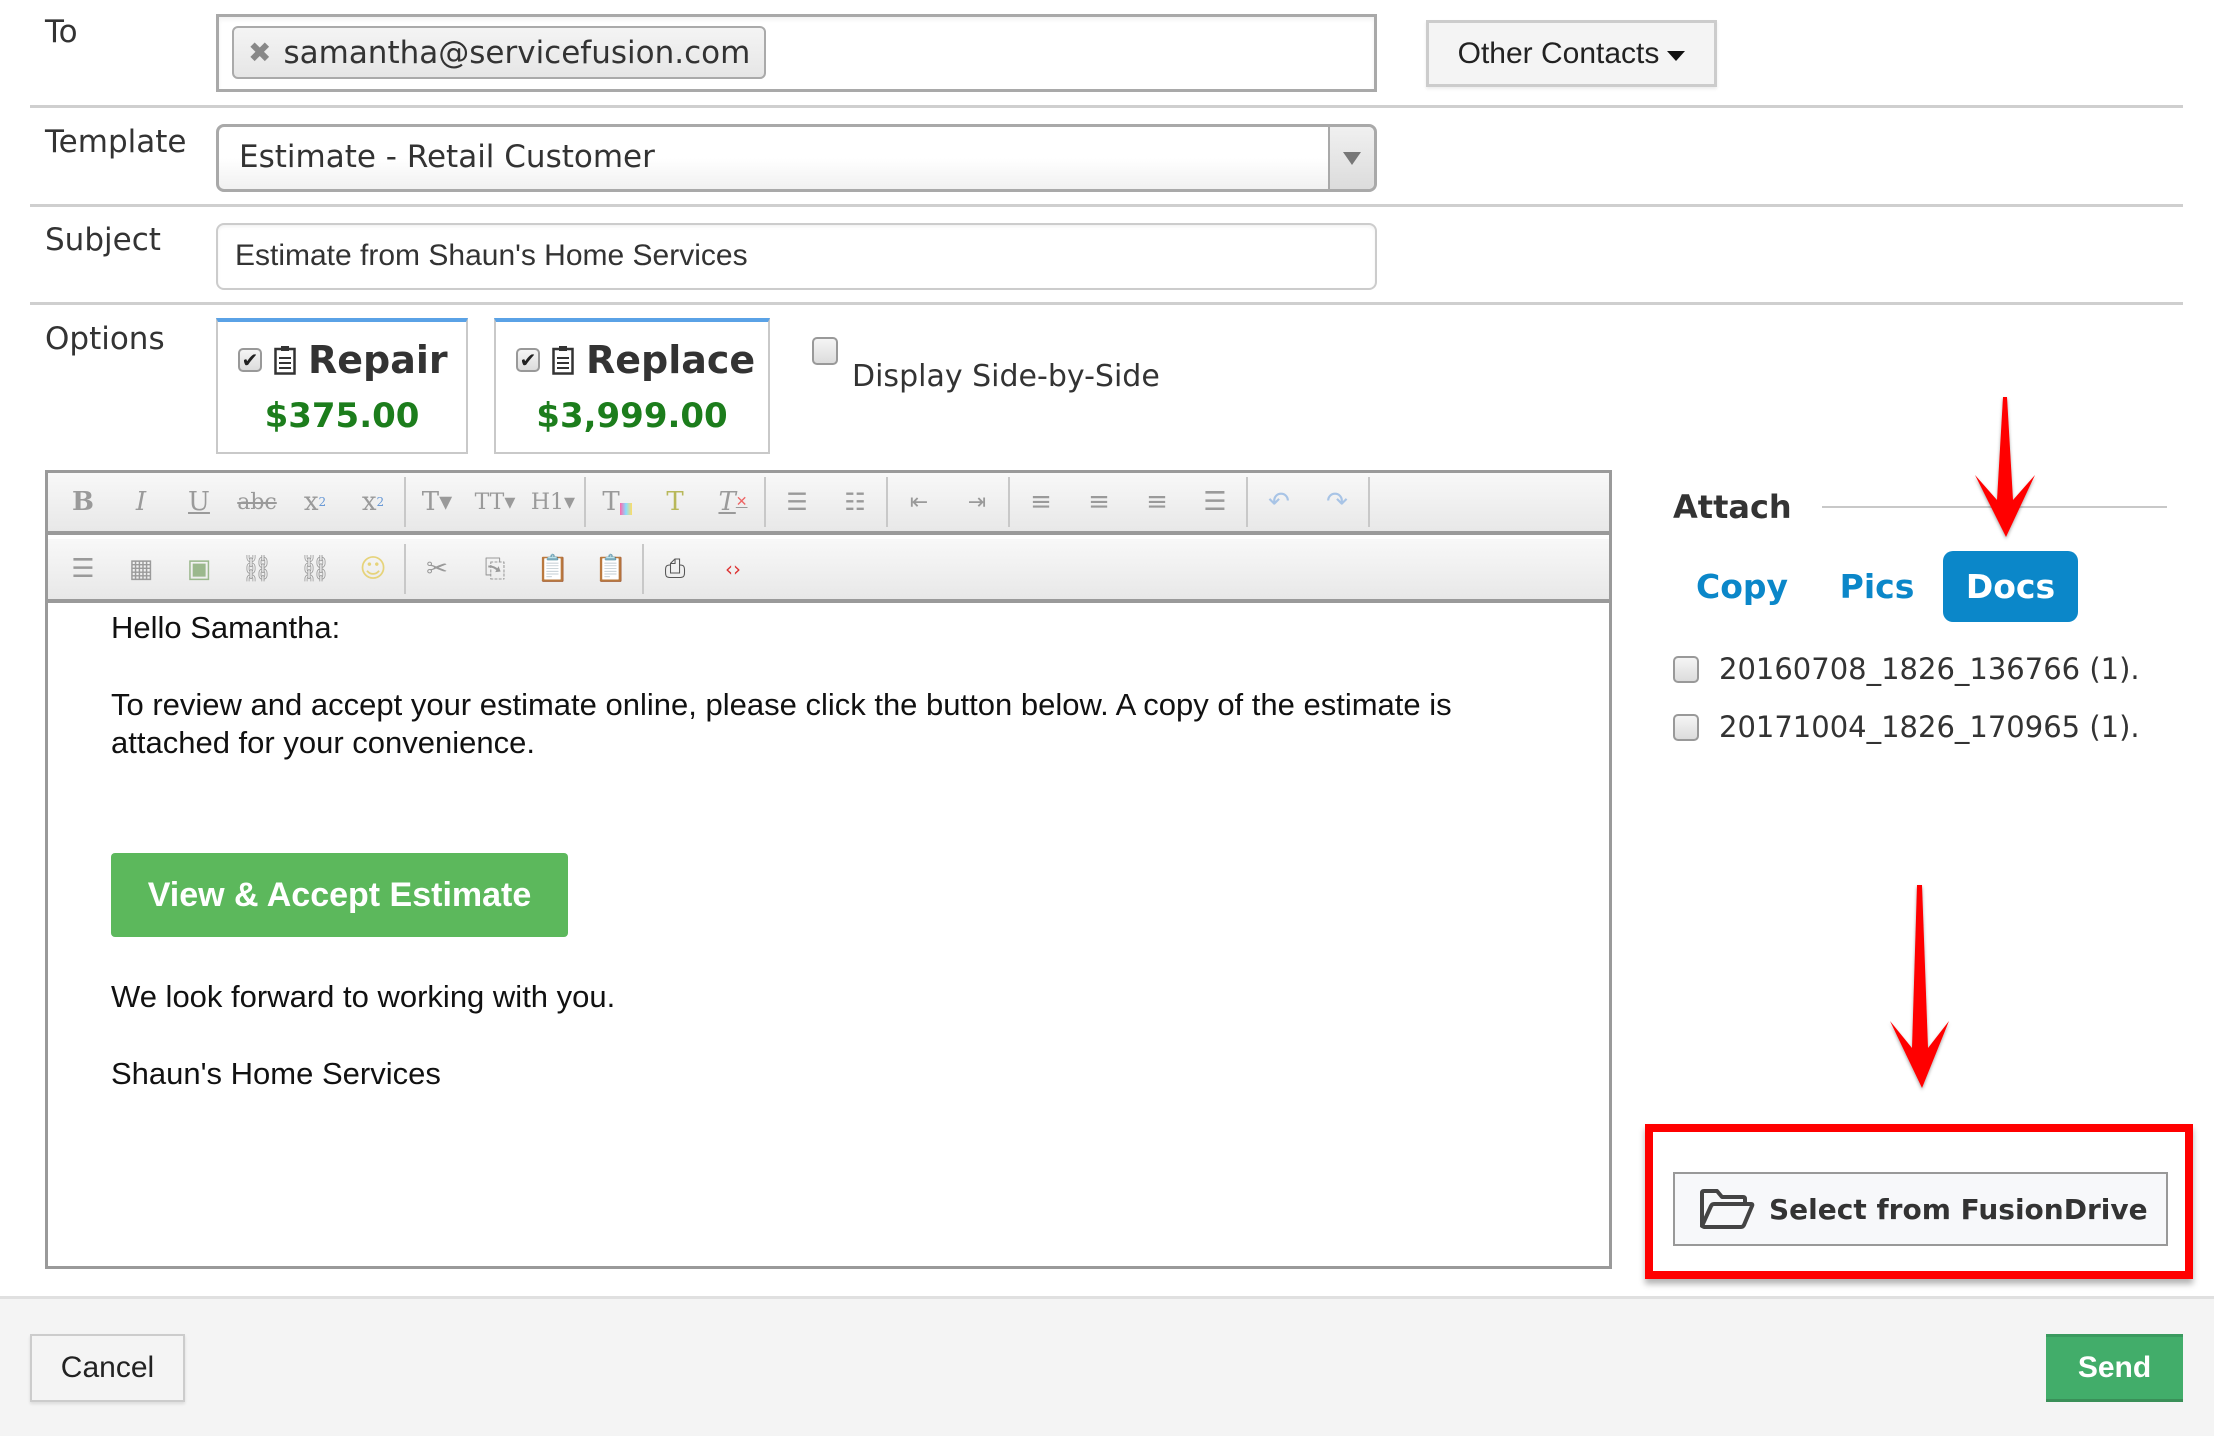 The image size is (2214, 1436). Describe the element at coordinates (141, 502) in the screenshot. I see `italic-icon: I` at that location.